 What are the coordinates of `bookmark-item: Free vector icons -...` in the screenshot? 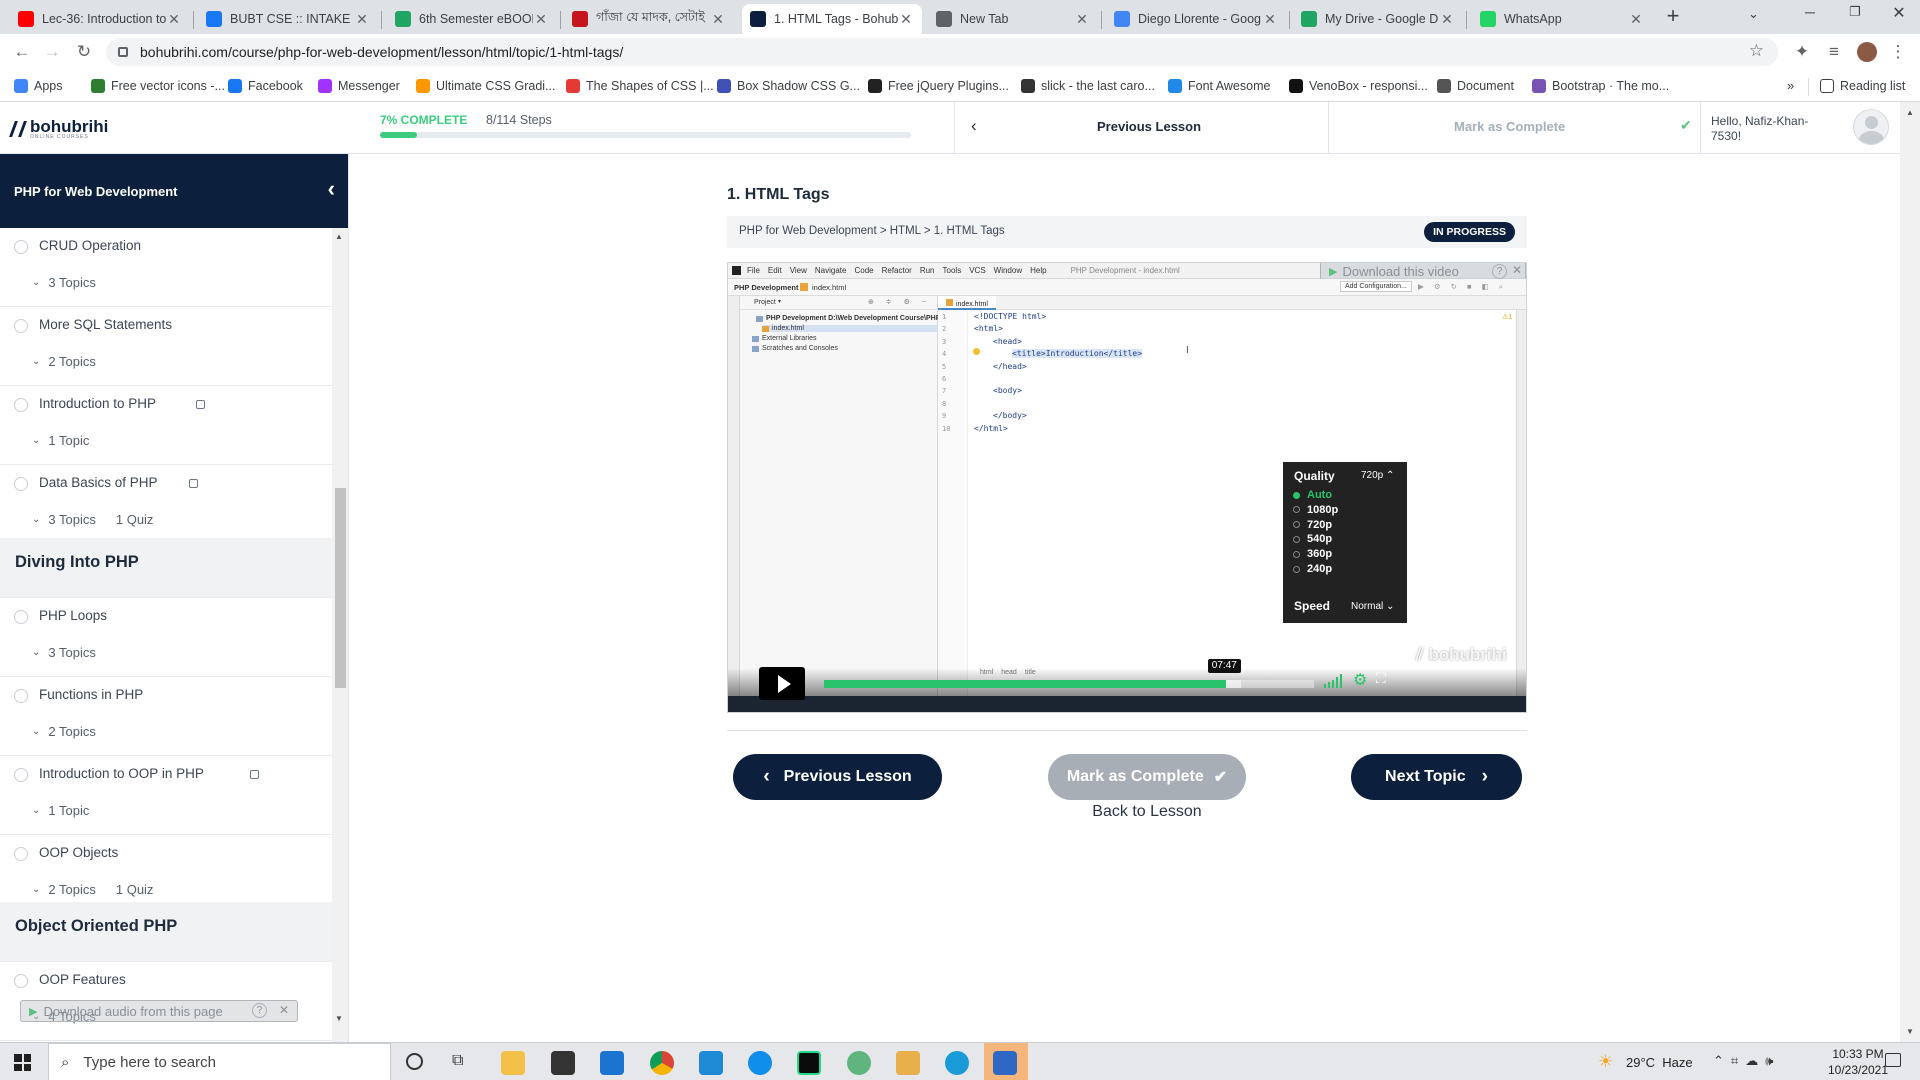 It's located at (158, 86).